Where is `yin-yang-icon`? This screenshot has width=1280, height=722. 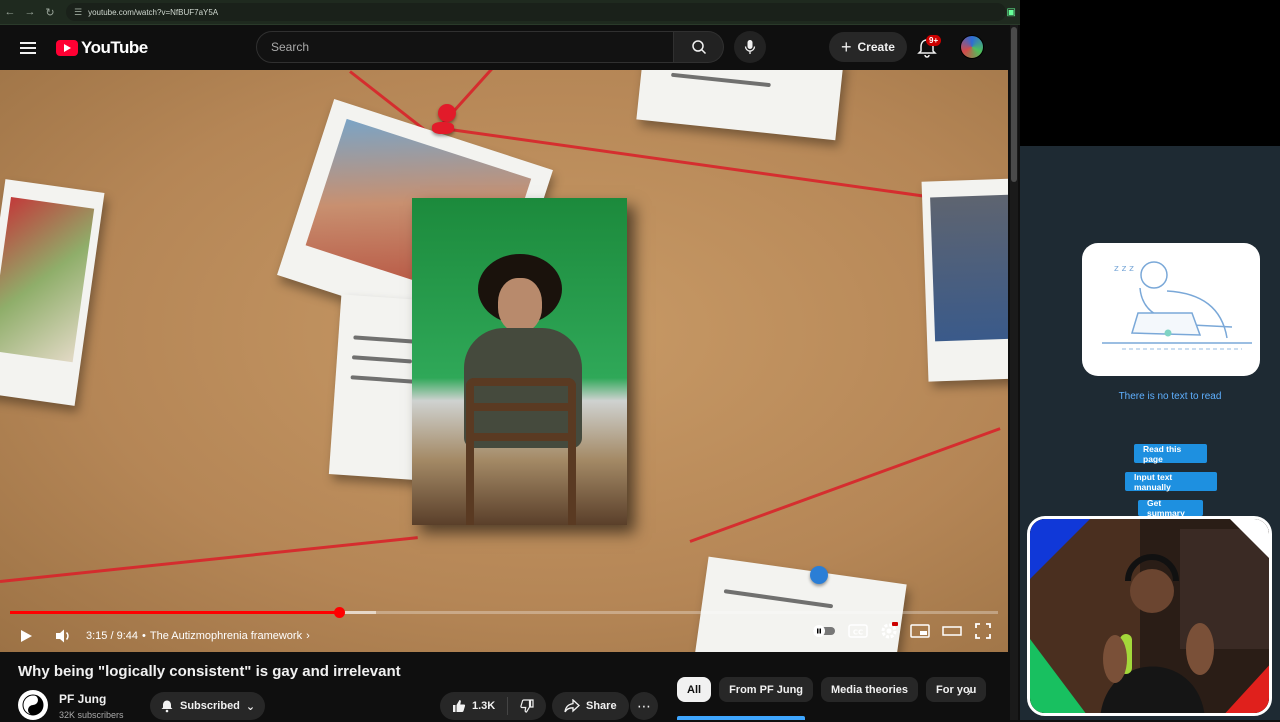
yin-yang-icon is located at coordinates (33, 705).